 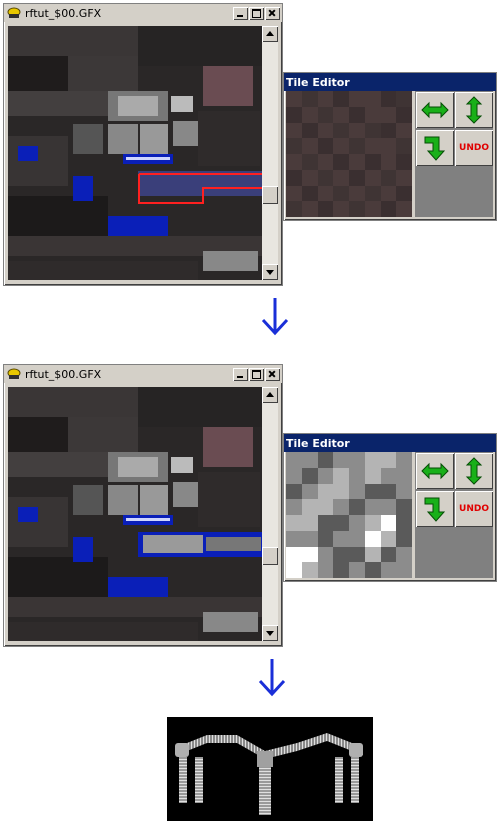 What do you see at coordinates (270, 514) in the screenshot?
I see `vertical-scrollbar` at bounding box center [270, 514].